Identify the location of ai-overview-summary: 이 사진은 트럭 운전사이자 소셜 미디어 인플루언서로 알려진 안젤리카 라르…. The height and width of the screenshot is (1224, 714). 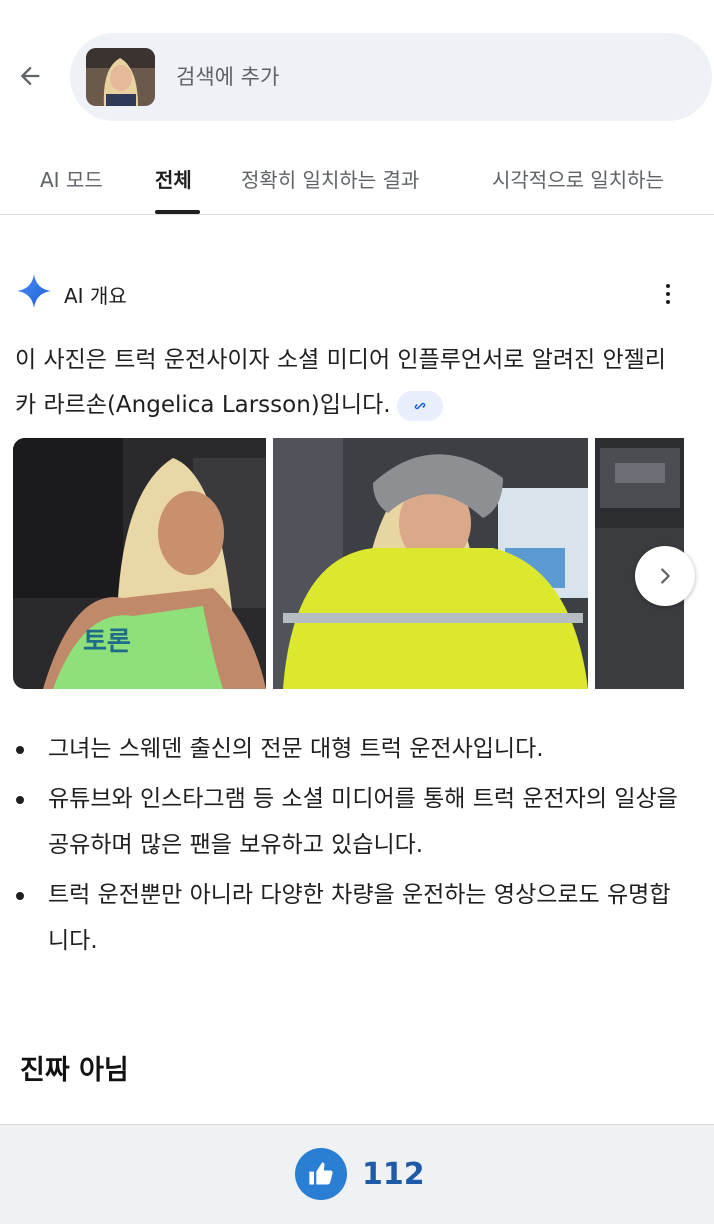
(350, 383).